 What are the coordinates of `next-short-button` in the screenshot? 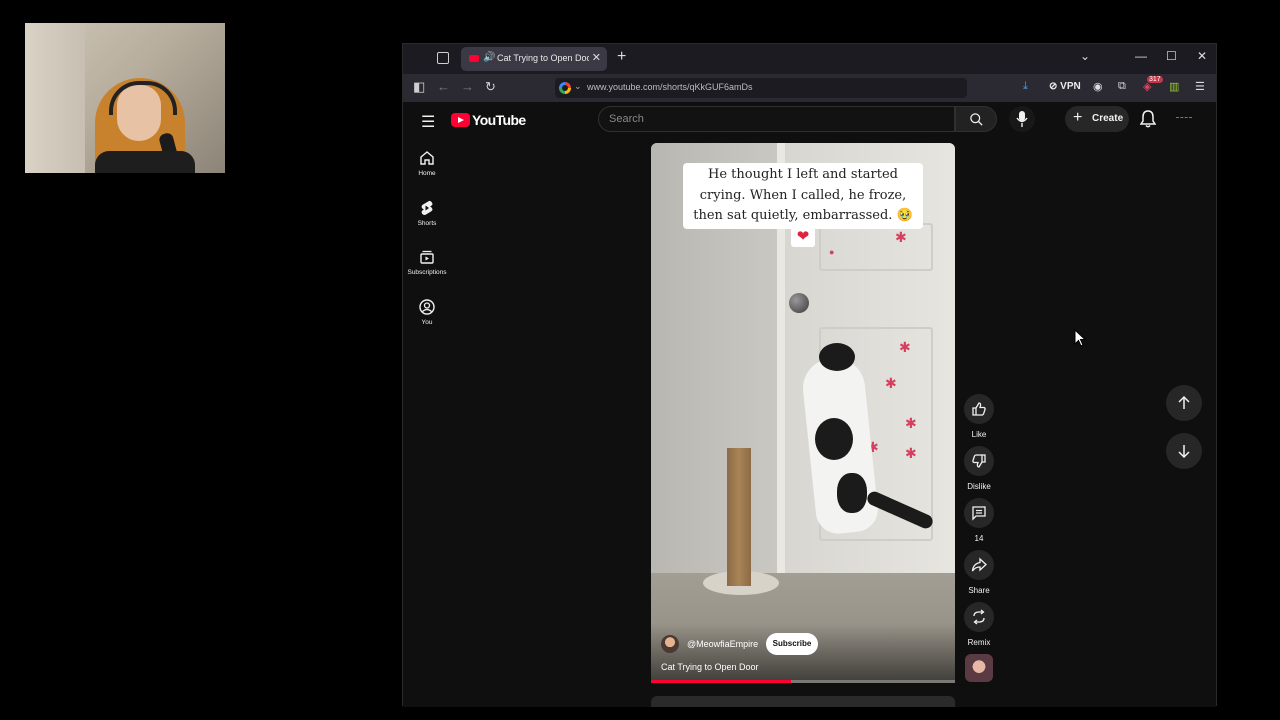 It's located at (1184, 451).